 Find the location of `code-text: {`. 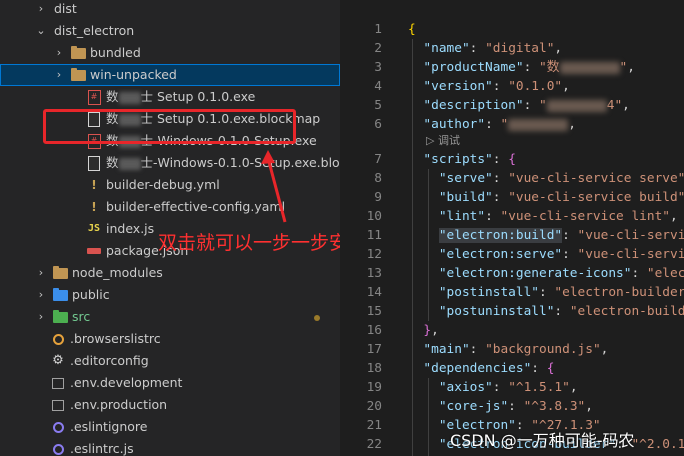

code-text: { is located at coordinates (412, 29).